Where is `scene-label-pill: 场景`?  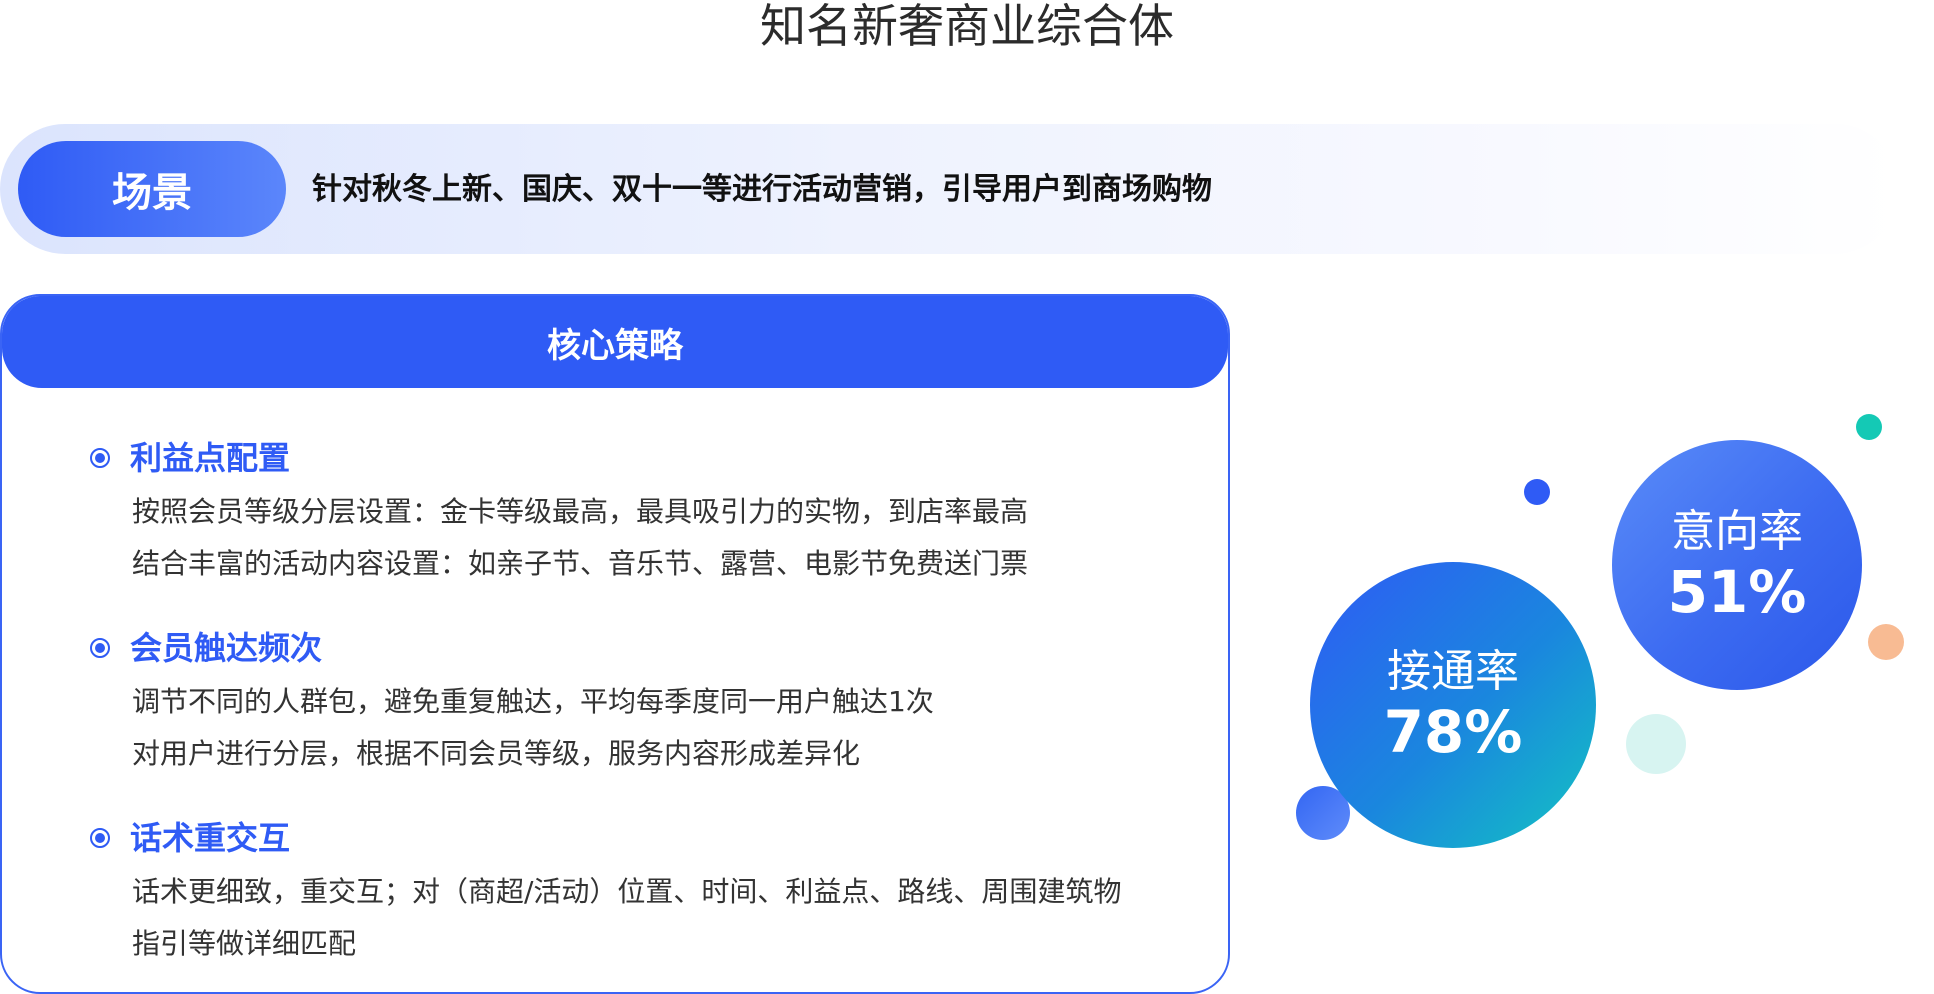
scene-label-pill: 场景 is located at coordinates (152, 189).